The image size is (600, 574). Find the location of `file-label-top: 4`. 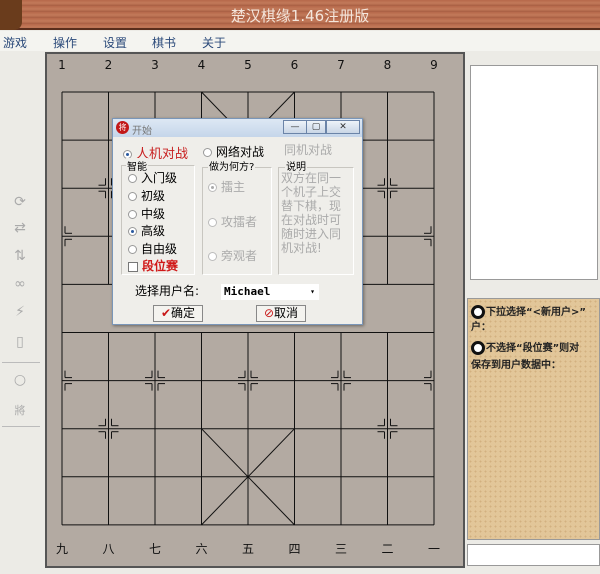

file-label-top: 4 is located at coordinates (201, 65).